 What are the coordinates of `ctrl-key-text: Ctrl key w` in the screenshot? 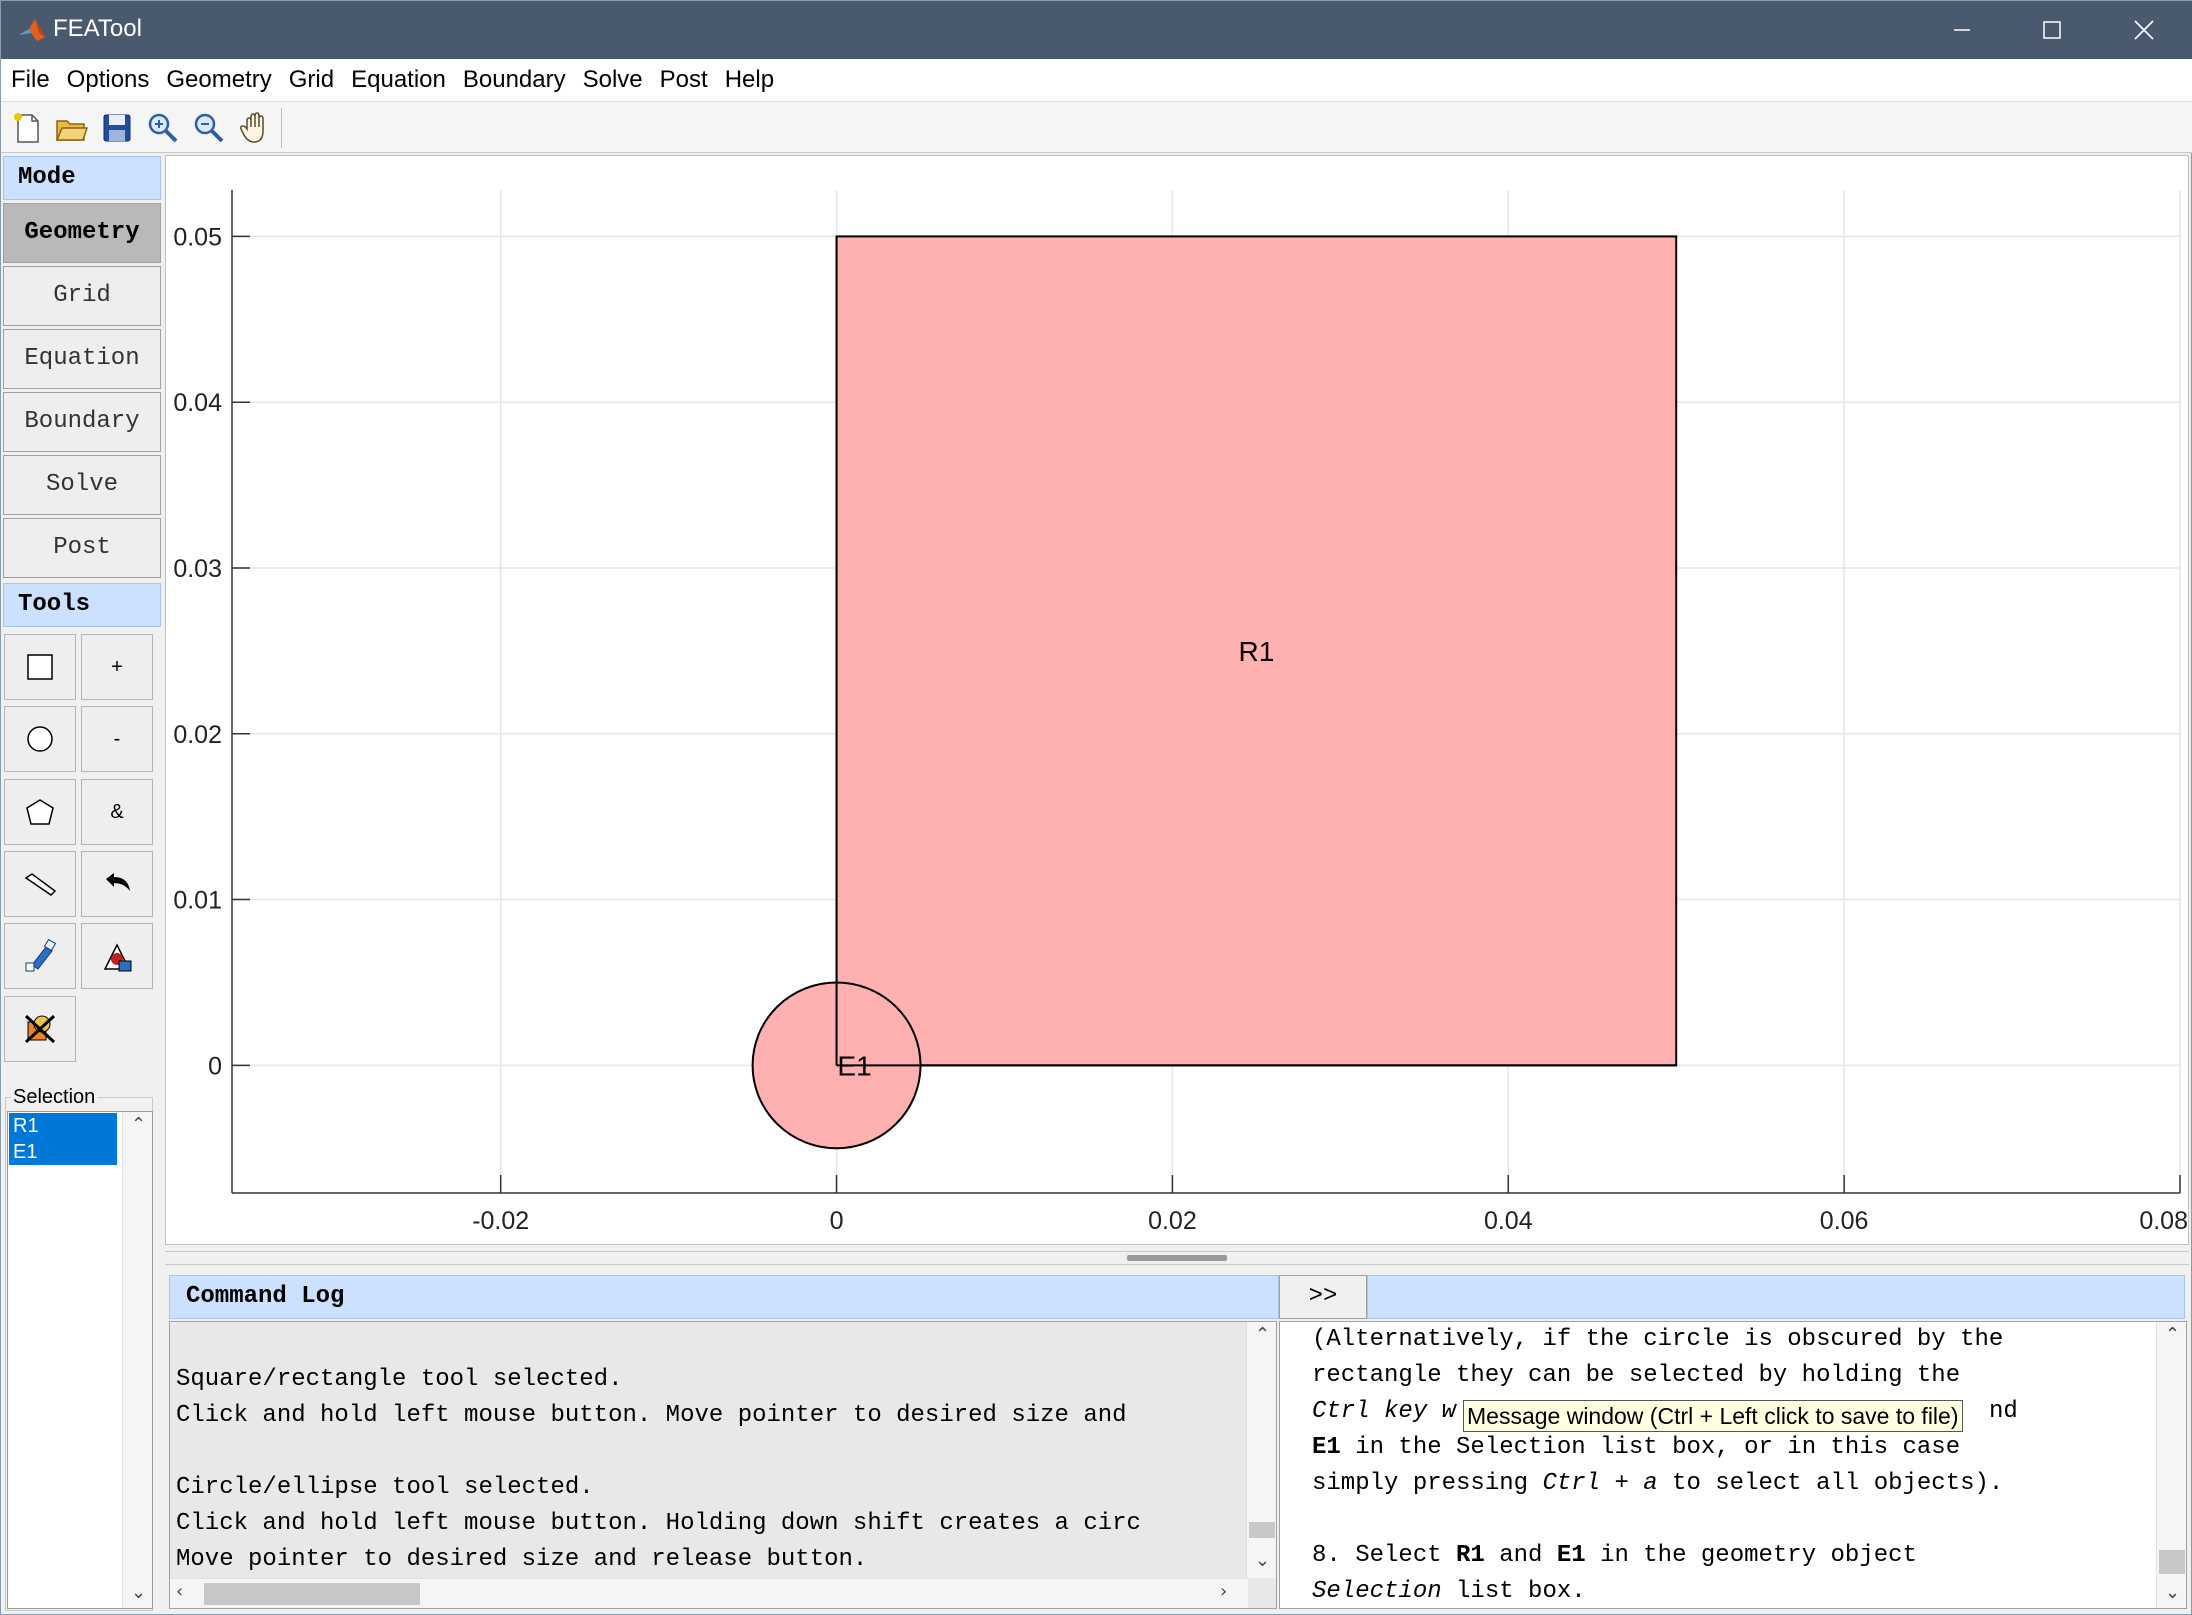 It's located at (1384, 1411).